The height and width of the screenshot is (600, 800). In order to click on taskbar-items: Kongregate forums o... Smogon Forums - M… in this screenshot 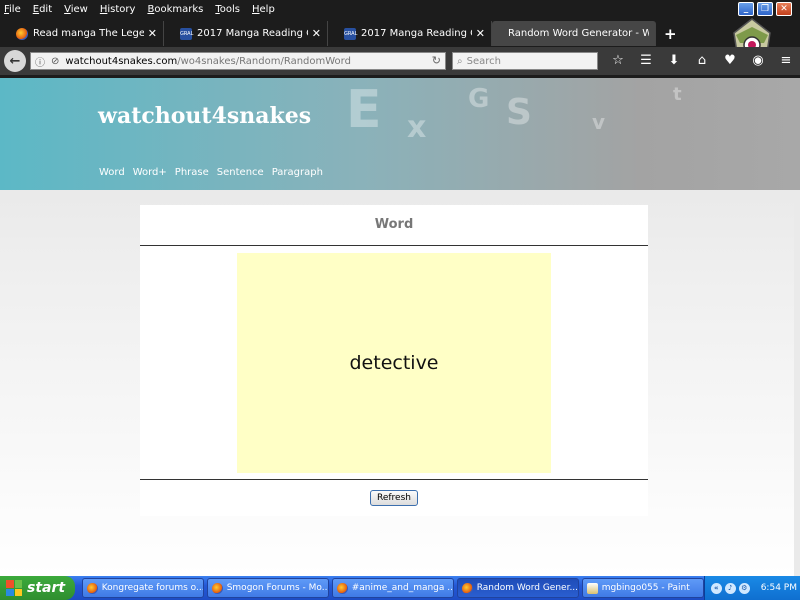, I will do `click(392, 588)`.